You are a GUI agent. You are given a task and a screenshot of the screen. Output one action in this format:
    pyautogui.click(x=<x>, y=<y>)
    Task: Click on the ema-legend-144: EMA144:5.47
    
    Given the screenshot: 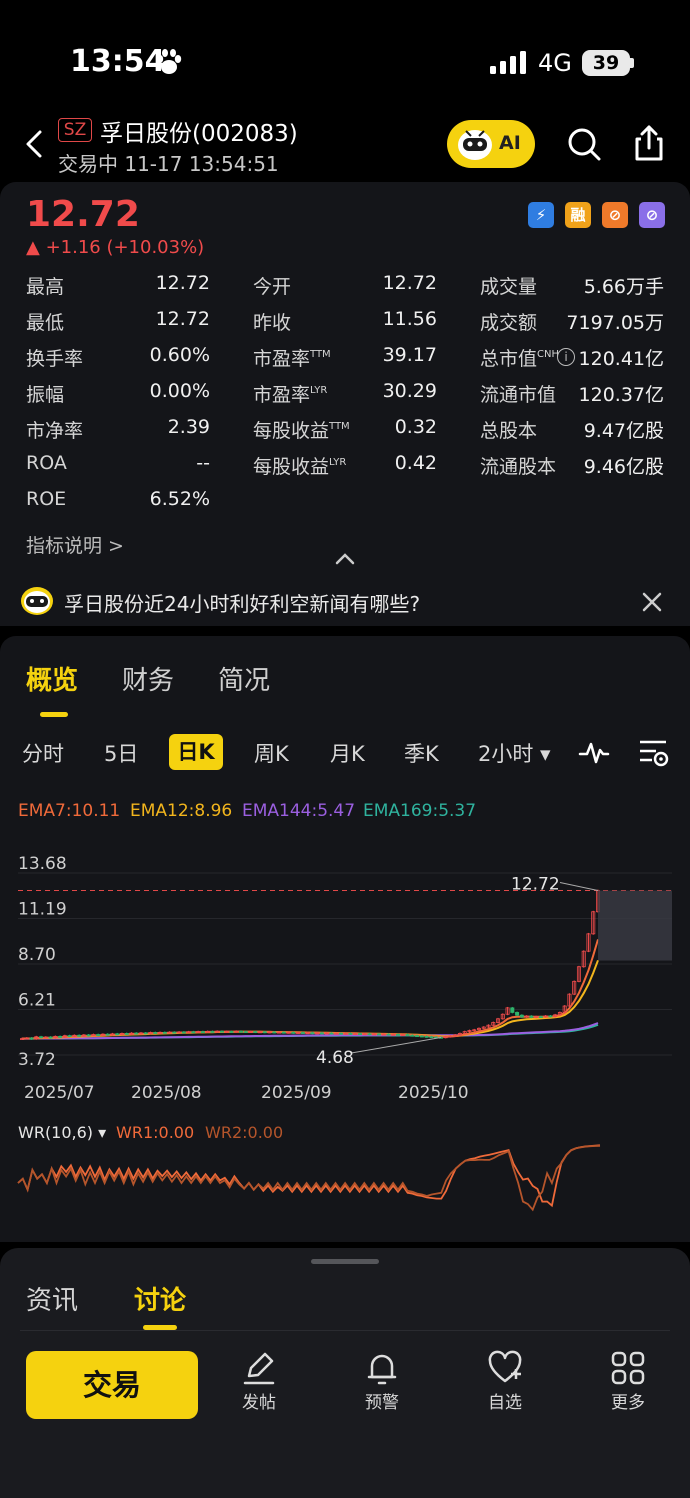 What is the action you would take?
    pyautogui.click(x=299, y=811)
    